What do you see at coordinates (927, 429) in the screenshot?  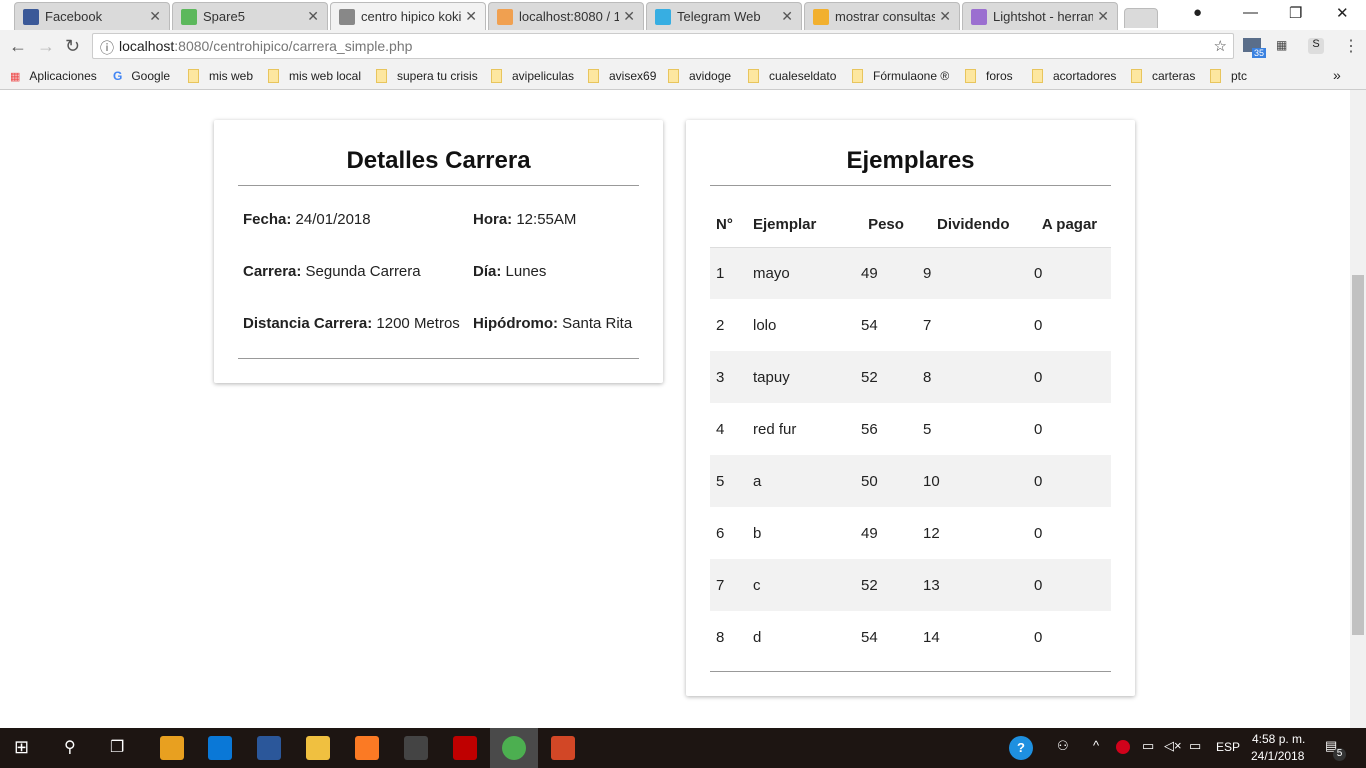 I see `table-cell: 5` at bounding box center [927, 429].